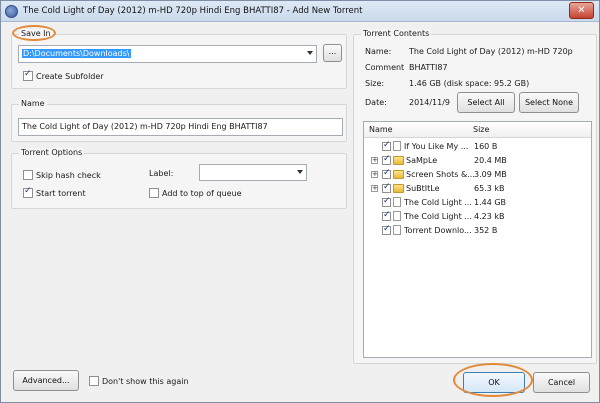  I want to click on save-path-dropdown: D:\Documents\Downloads\, so click(167, 54).